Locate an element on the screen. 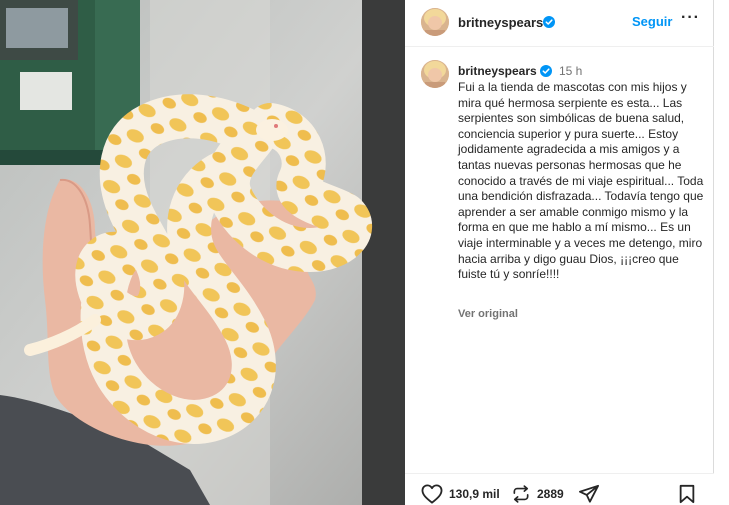  post-header: britneyspears Seguir ··· is located at coordinates (559, 23).